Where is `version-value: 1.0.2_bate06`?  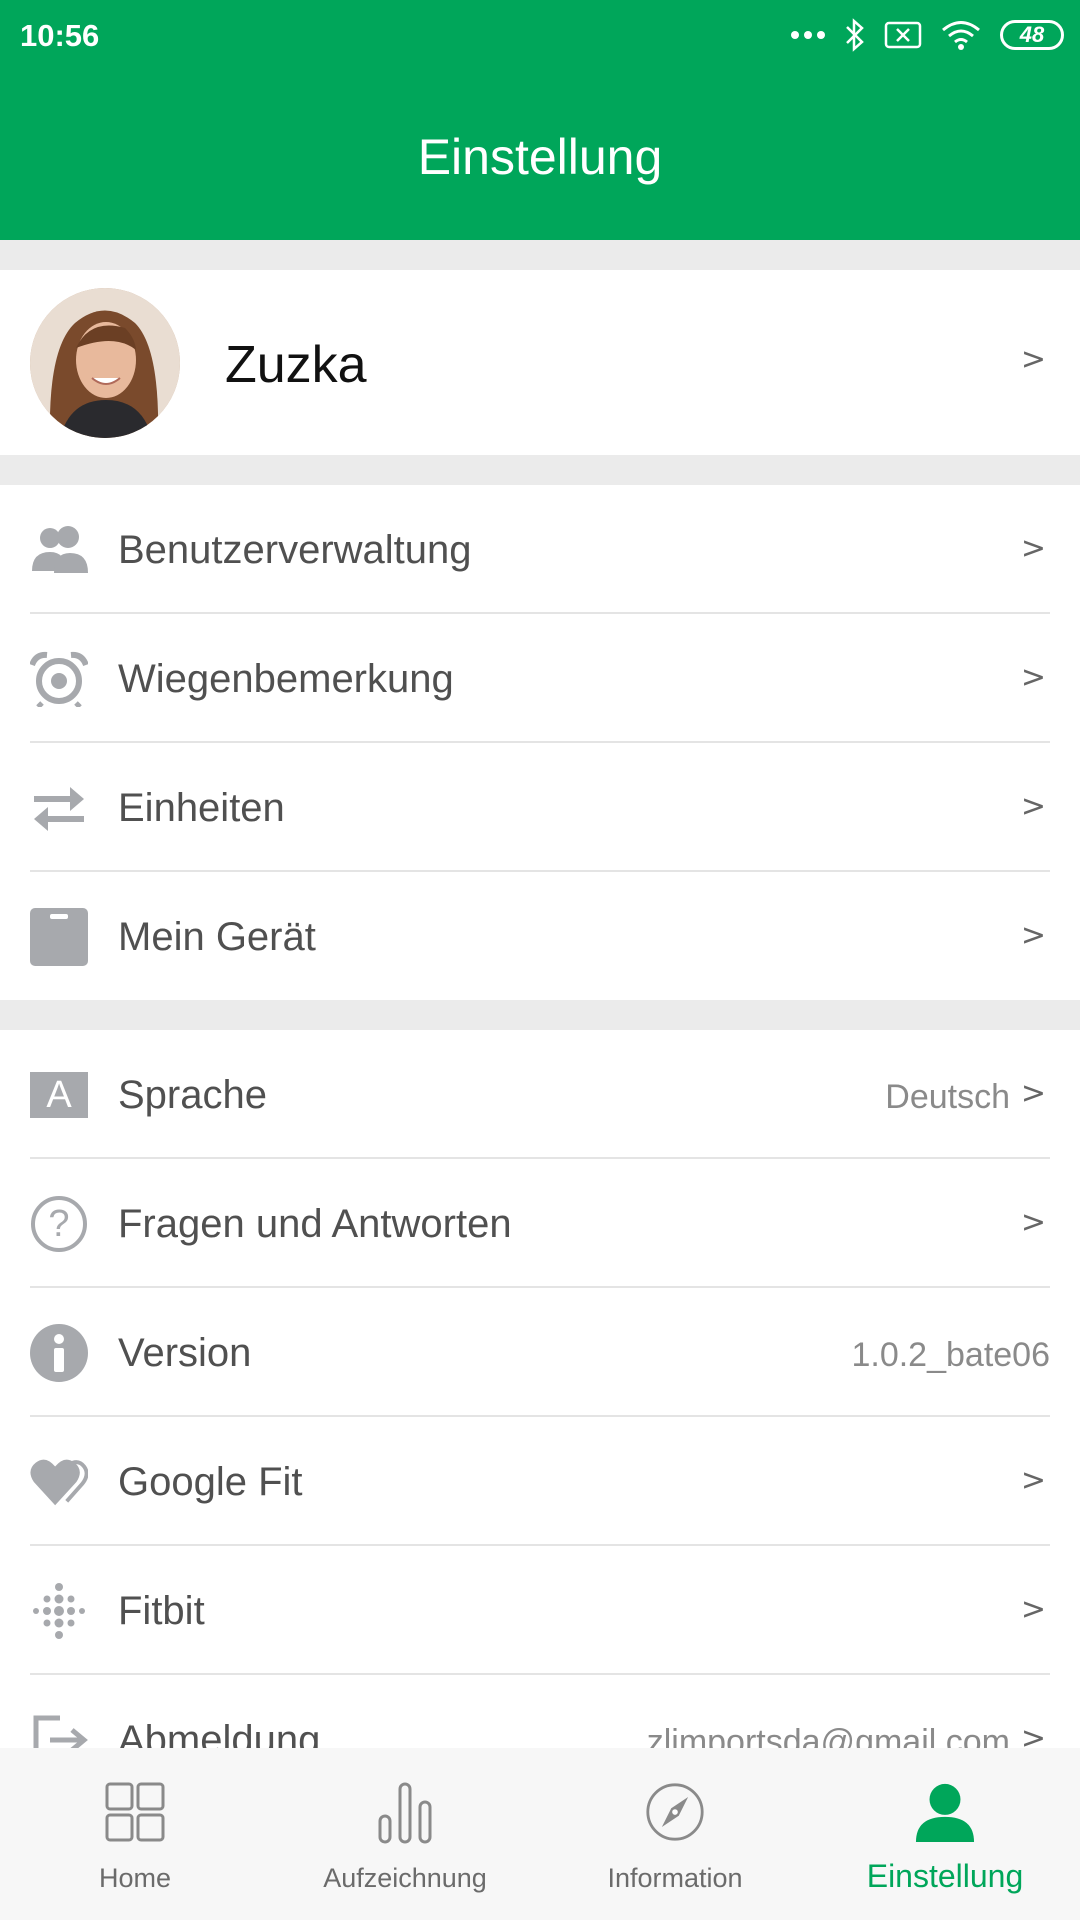
version-value: 1.0.2_bate06 is located at coordinates (950, 1355).